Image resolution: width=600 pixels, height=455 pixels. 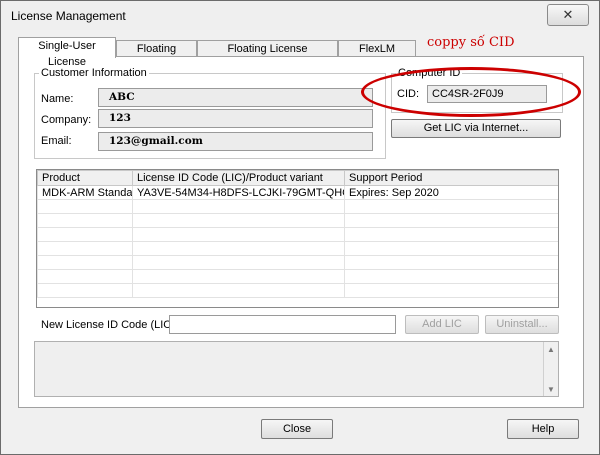 What do you see at coordinates (67, 52) in the screenshot?
I see `tab-single-user-license: Single-User License` at bounding box center [67, 52].